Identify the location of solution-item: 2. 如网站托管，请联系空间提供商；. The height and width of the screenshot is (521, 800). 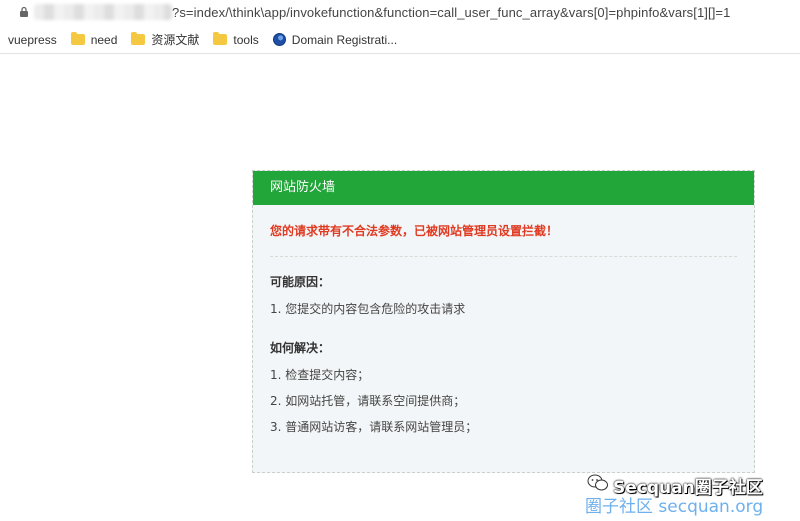
(368, 401).